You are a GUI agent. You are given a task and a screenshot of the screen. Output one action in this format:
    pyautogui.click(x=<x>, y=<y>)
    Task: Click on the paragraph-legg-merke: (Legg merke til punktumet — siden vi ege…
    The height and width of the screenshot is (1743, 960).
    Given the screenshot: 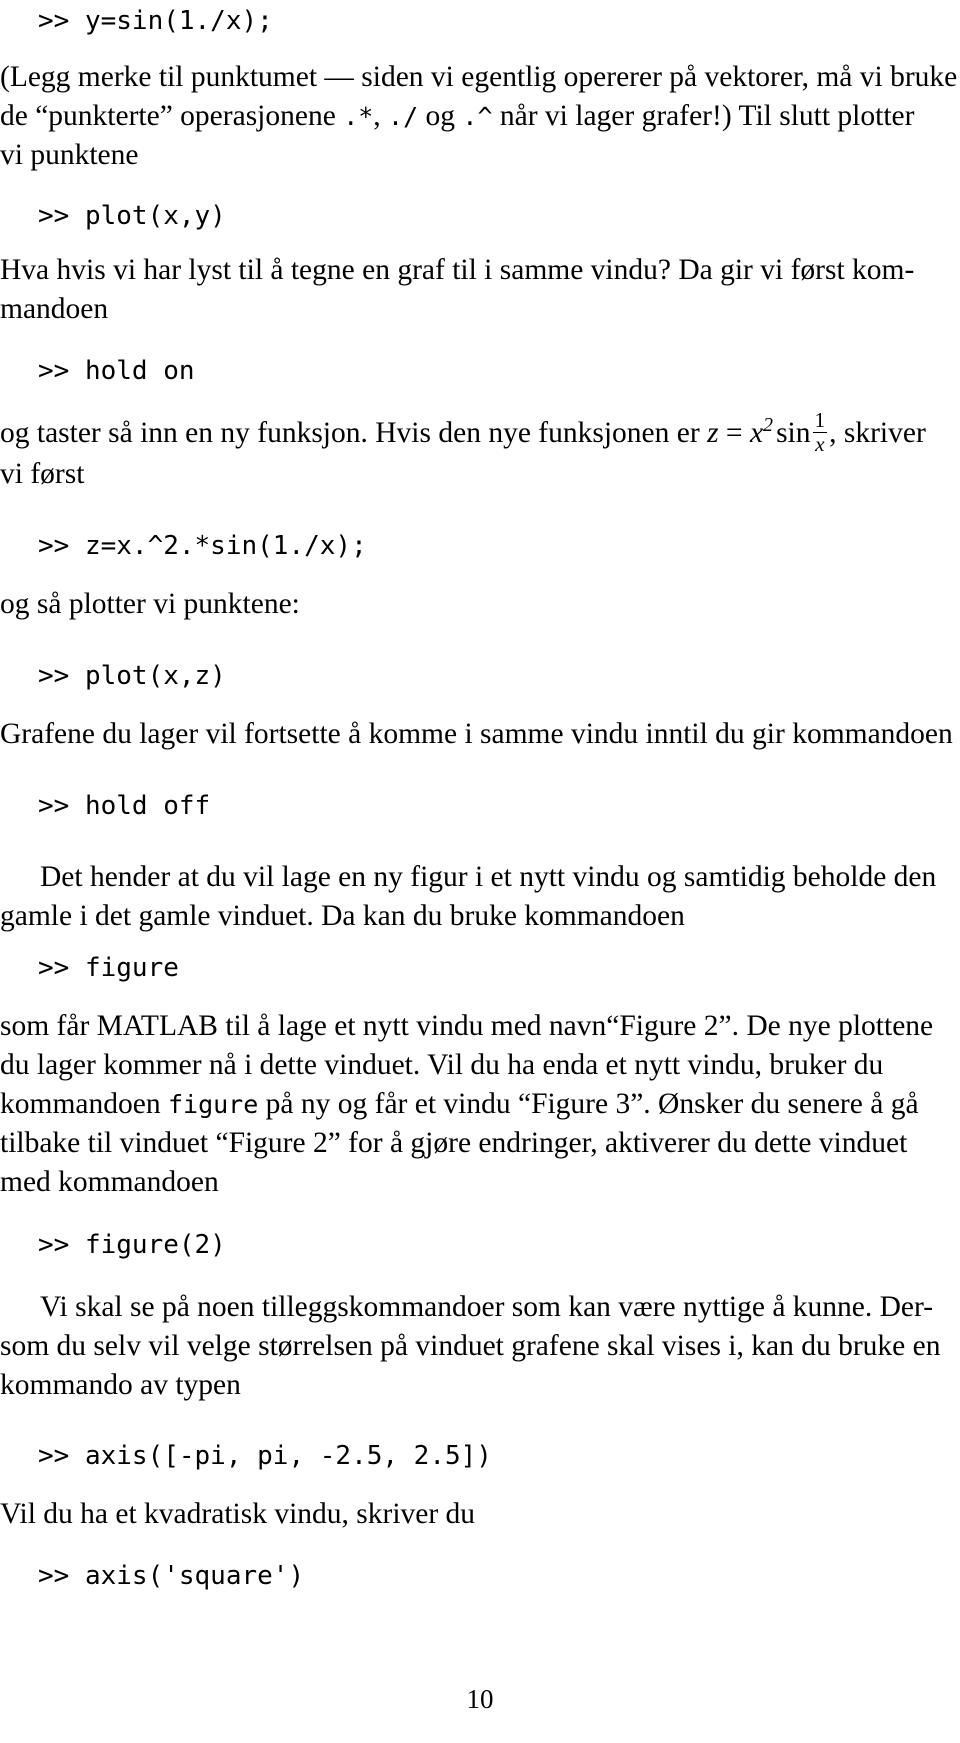 What is the action you would take?
    pyautogui.click(x=480, y=116)
    